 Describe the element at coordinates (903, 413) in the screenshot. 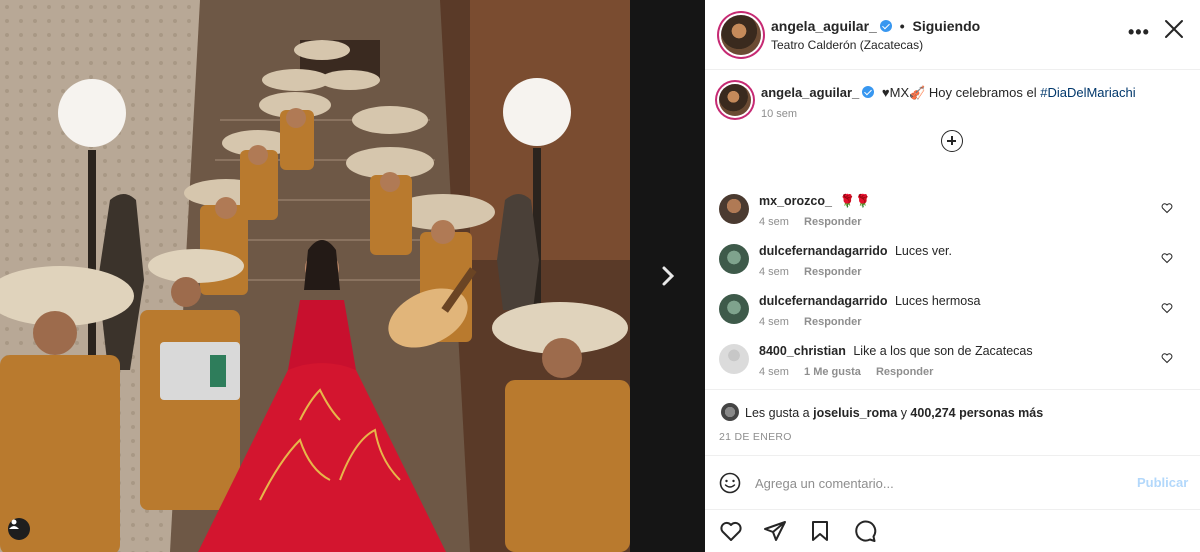

I see `likes-middle: y` at that location.